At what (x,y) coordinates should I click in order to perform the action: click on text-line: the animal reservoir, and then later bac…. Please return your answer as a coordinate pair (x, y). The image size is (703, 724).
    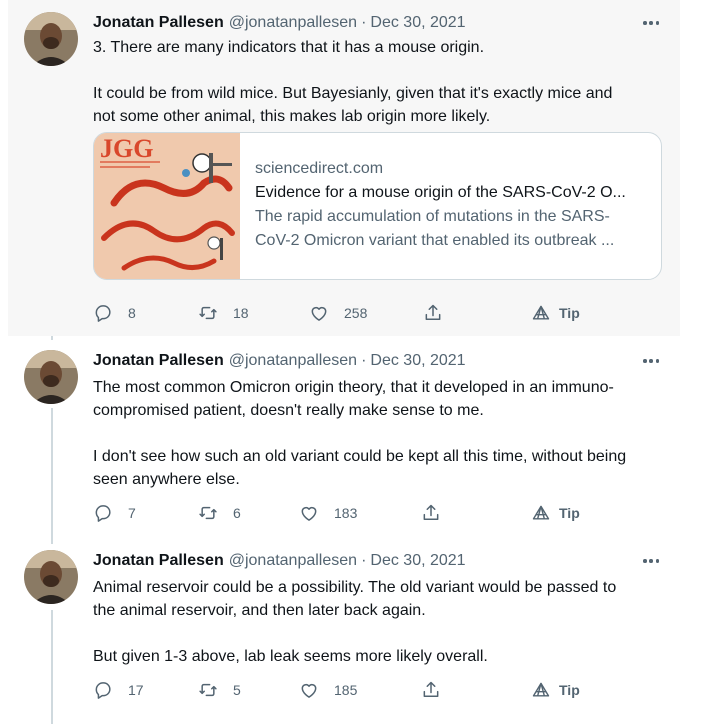
    Looking at the image, I should click on (259, 610).